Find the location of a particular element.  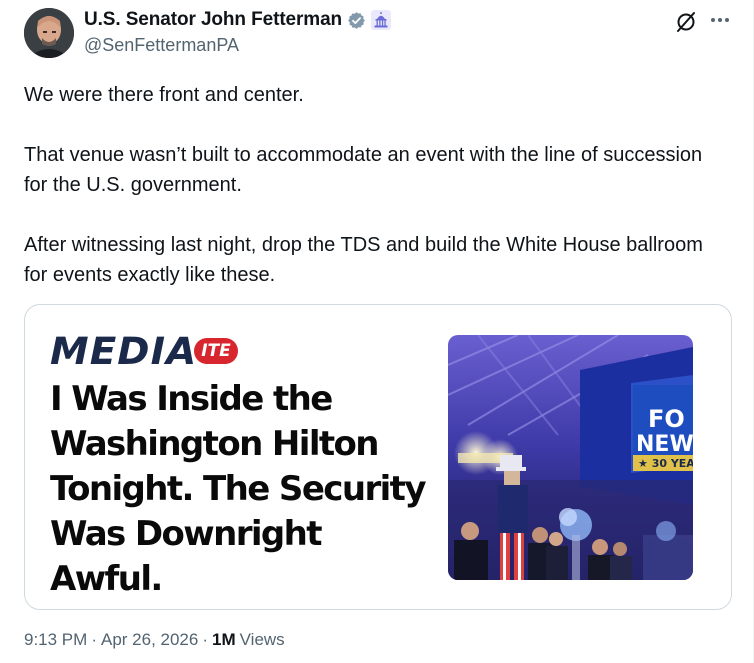

tweet-paragraph: We were there front and center. is located at coordinates (164, 95).